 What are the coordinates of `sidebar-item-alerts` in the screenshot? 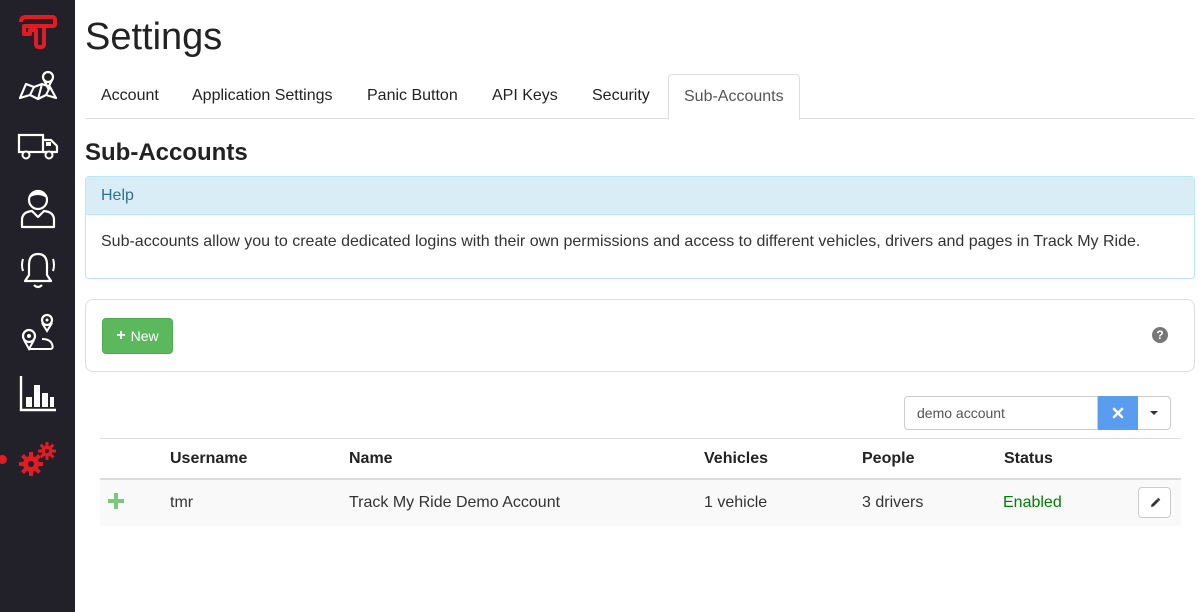 It's located at (37, 271).